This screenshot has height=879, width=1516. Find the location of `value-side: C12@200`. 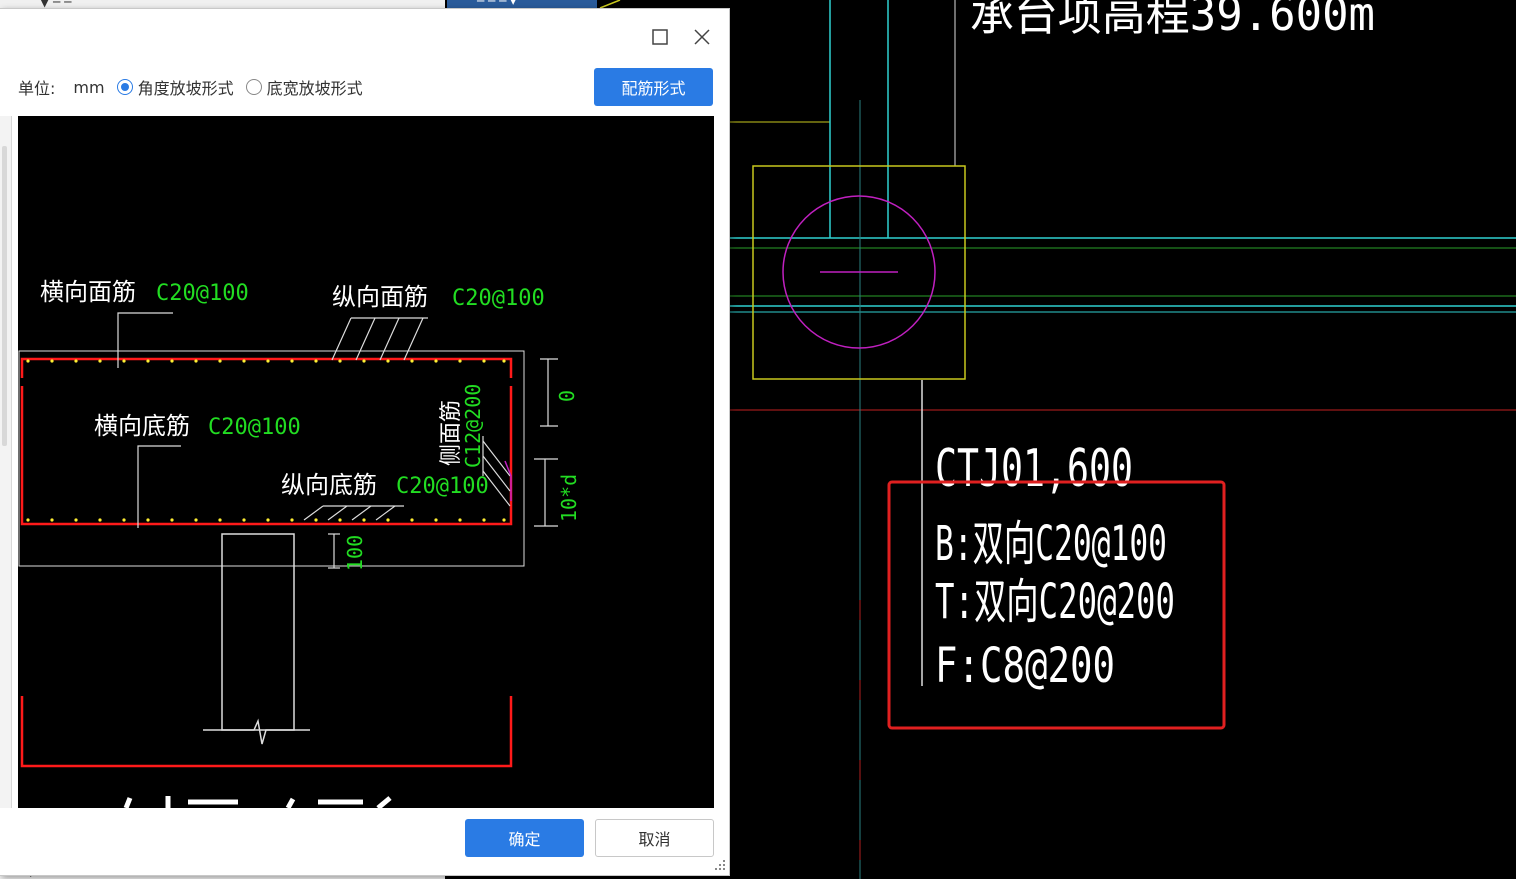

value-side: C12@200 is located at coordinates (473, 426).